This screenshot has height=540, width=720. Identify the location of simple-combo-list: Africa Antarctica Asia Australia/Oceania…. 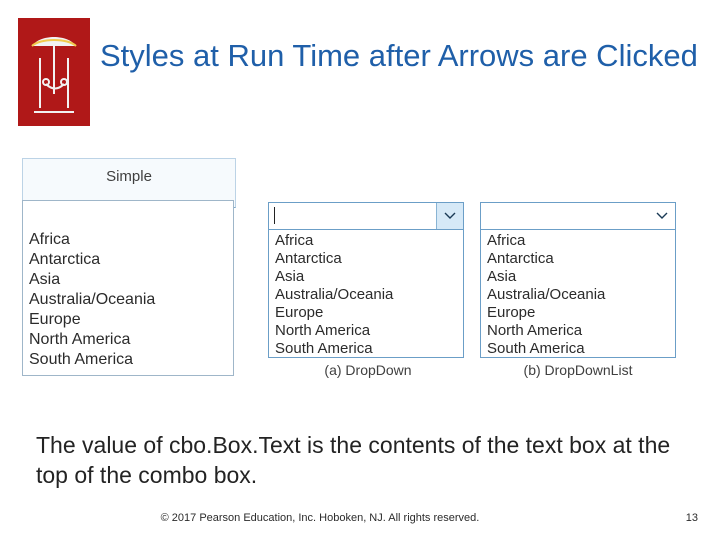
(128, 303).